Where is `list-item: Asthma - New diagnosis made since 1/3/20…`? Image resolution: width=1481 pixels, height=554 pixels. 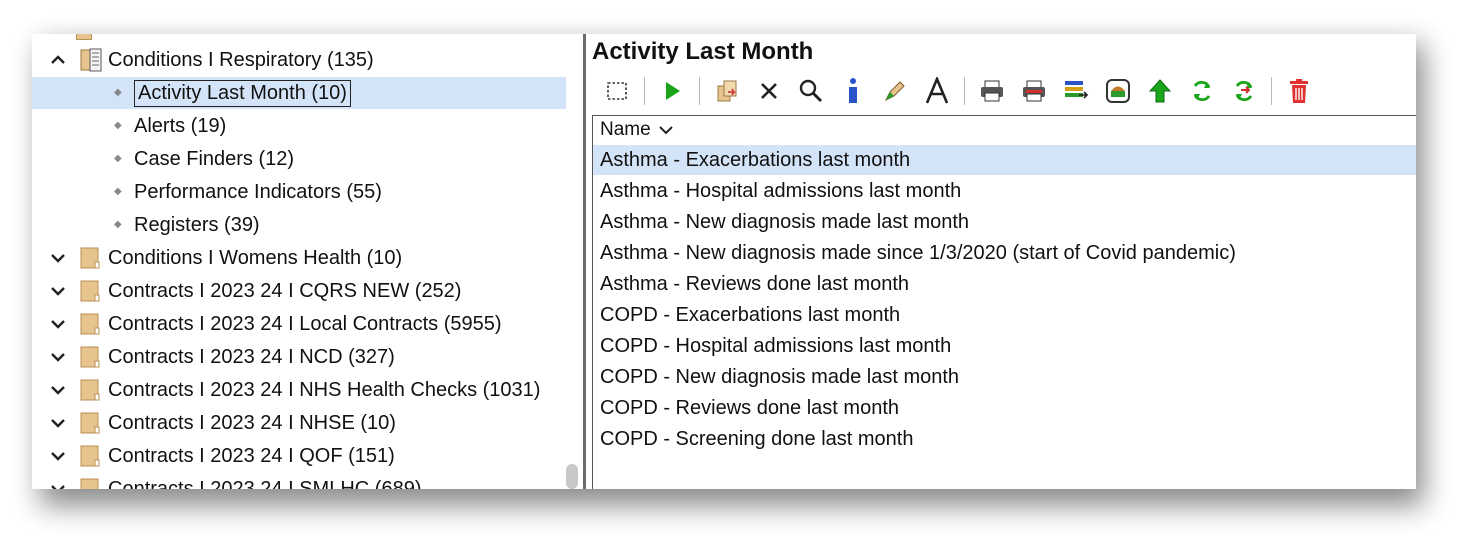
list-item: Asthma - New diagnosis made since 1/3/20… is located at coordinates (1004, 253).